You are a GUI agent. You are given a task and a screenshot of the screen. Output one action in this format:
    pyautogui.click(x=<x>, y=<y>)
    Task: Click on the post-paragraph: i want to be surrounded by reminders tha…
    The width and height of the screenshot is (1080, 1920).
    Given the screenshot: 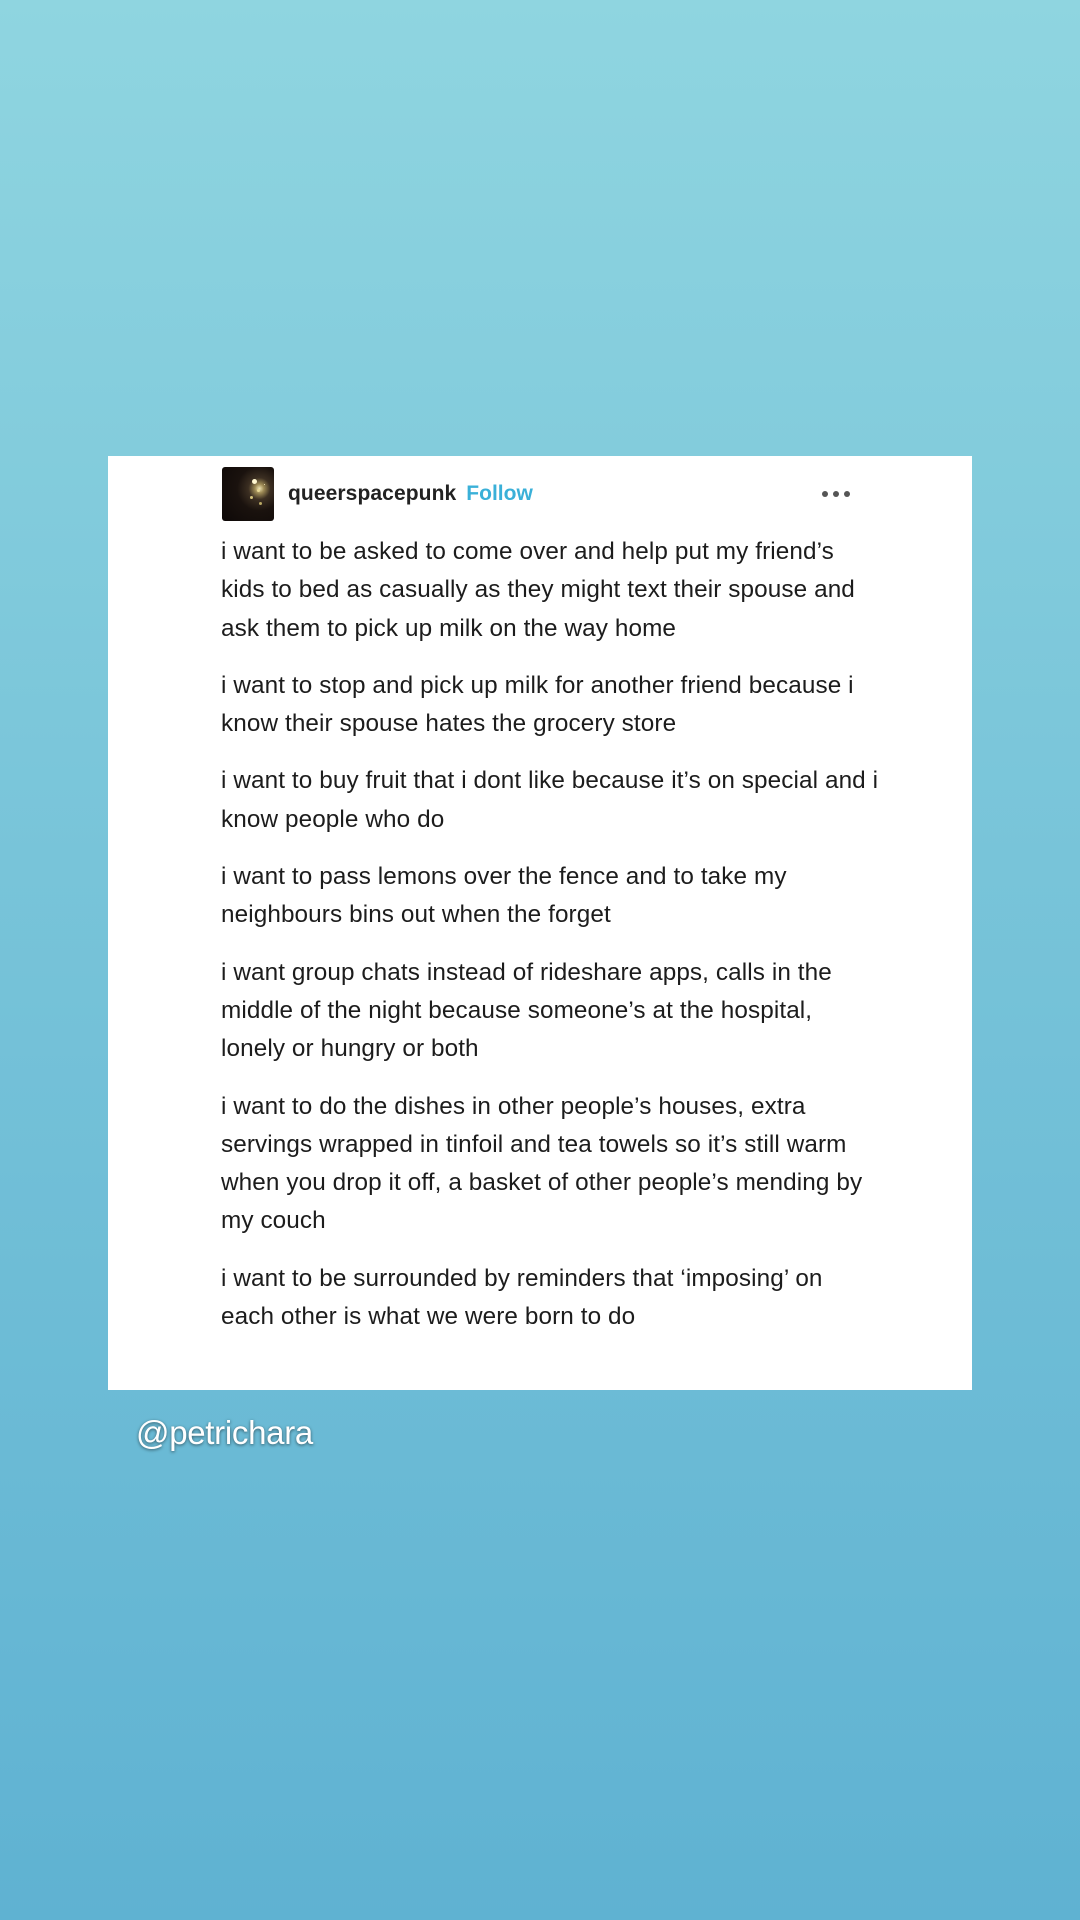 What is the action you would take?
    pyautogui.click(x=522, y=1297)
    